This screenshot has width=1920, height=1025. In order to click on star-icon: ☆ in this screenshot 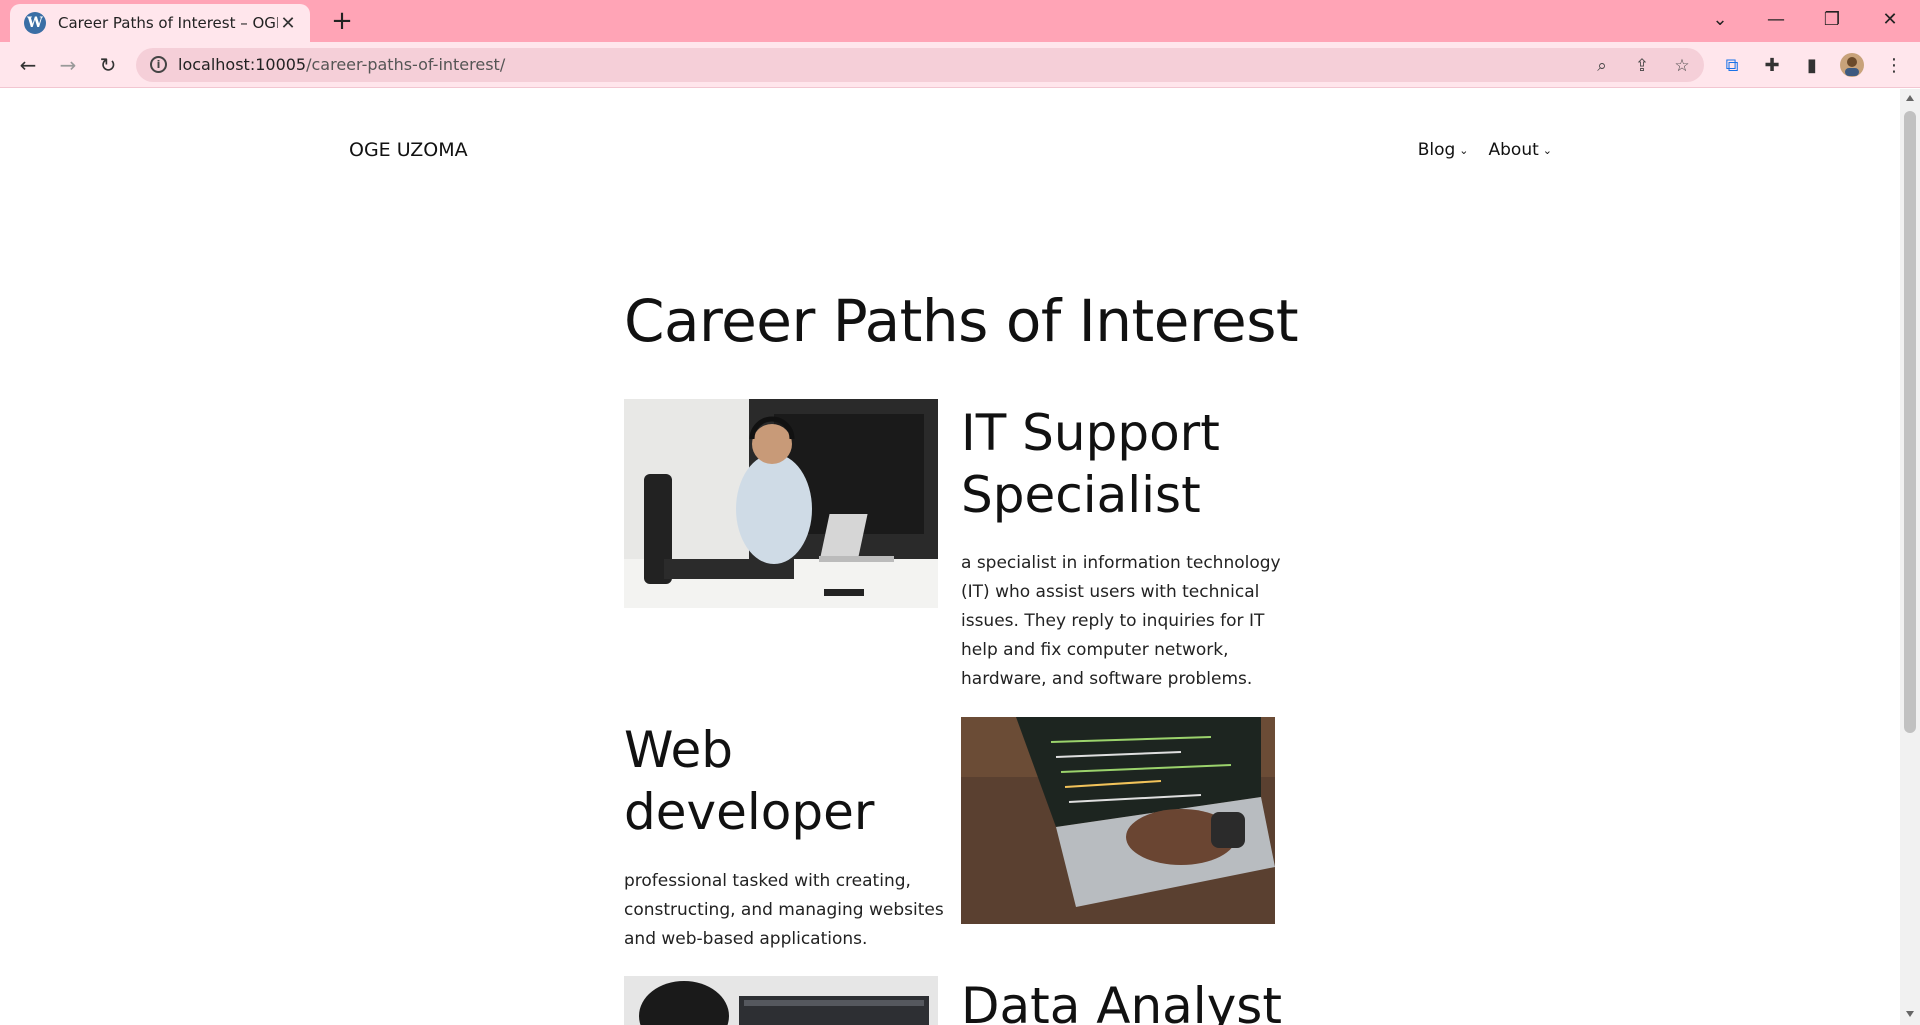, I will do `click(1682, 66)`.